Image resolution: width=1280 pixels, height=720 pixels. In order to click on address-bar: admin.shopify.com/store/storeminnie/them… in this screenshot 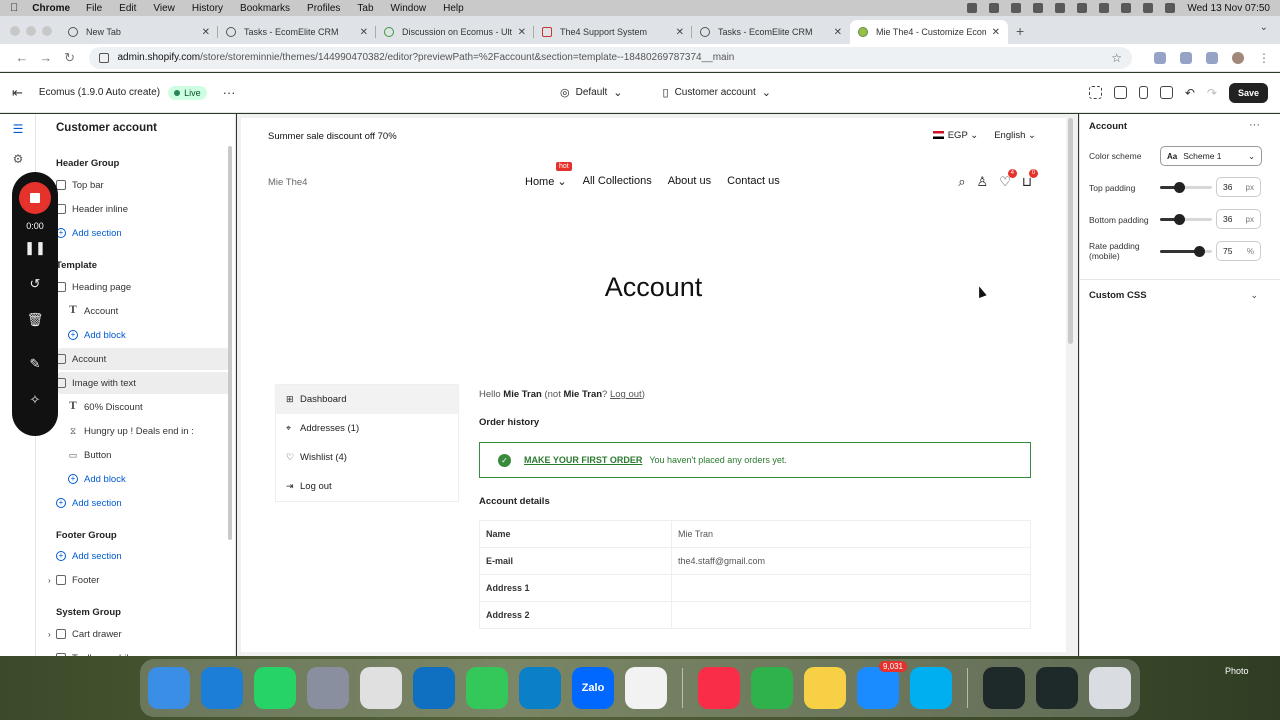, I will do `click(610, 57)`.